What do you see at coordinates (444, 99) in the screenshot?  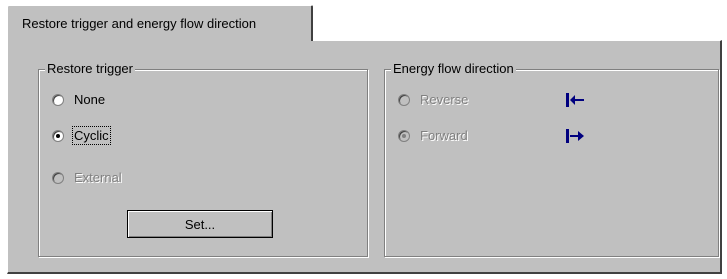 I see `radio-reverse-label: Reverse` at bounding box center [444, 99].